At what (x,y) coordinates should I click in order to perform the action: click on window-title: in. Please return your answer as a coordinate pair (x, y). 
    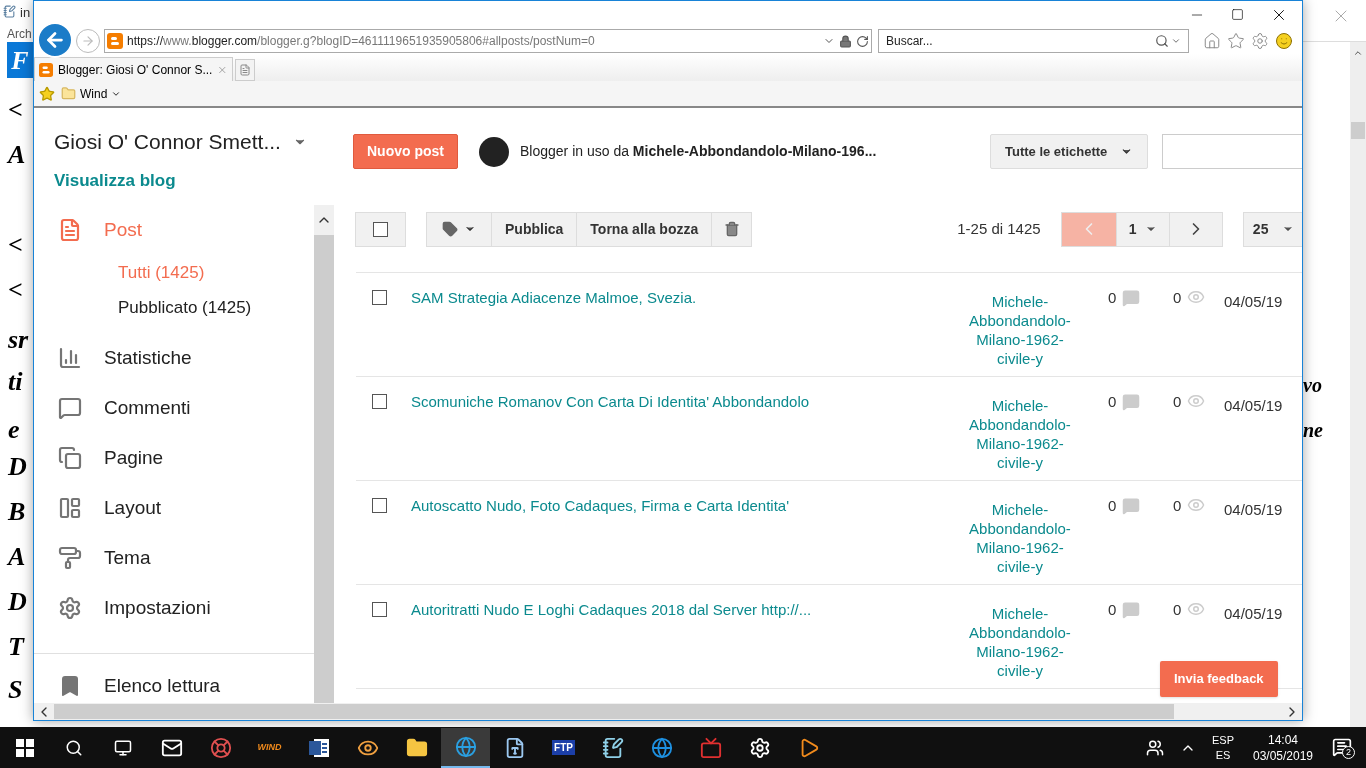
    Looking at the image, I should click on (25, 13).